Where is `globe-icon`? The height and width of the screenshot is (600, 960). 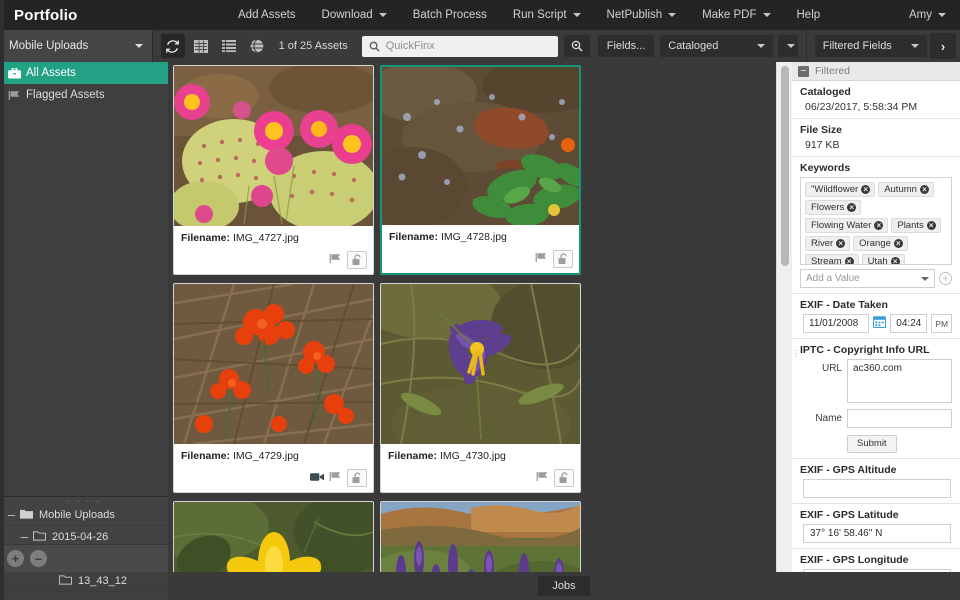 globe-icon is located at coordinates (257, 46).